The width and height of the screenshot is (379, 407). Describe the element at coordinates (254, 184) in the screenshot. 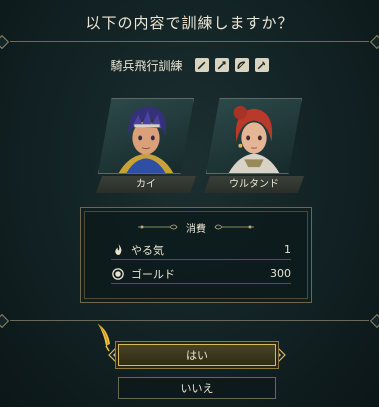

I see `unit-name-urtando: ウルタンド` at that location.